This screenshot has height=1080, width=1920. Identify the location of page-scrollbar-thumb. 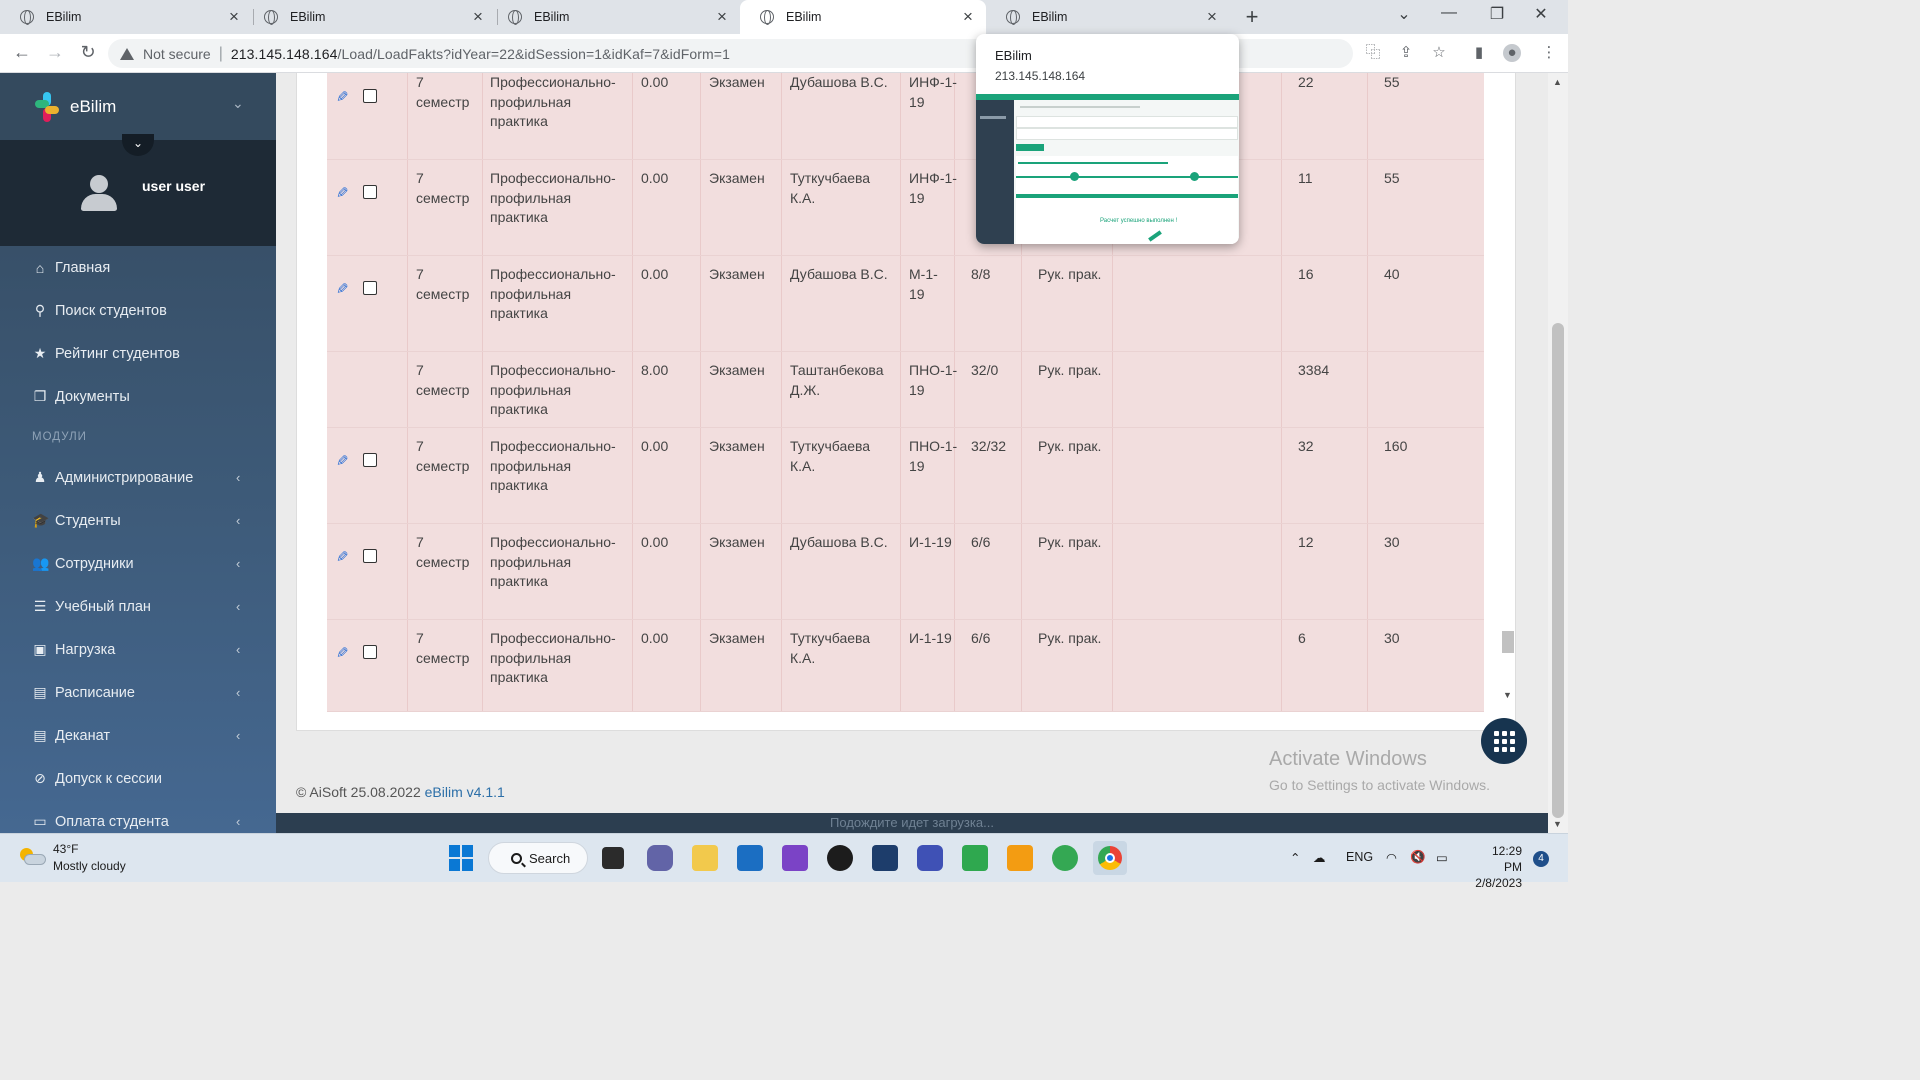
(1558, 570).